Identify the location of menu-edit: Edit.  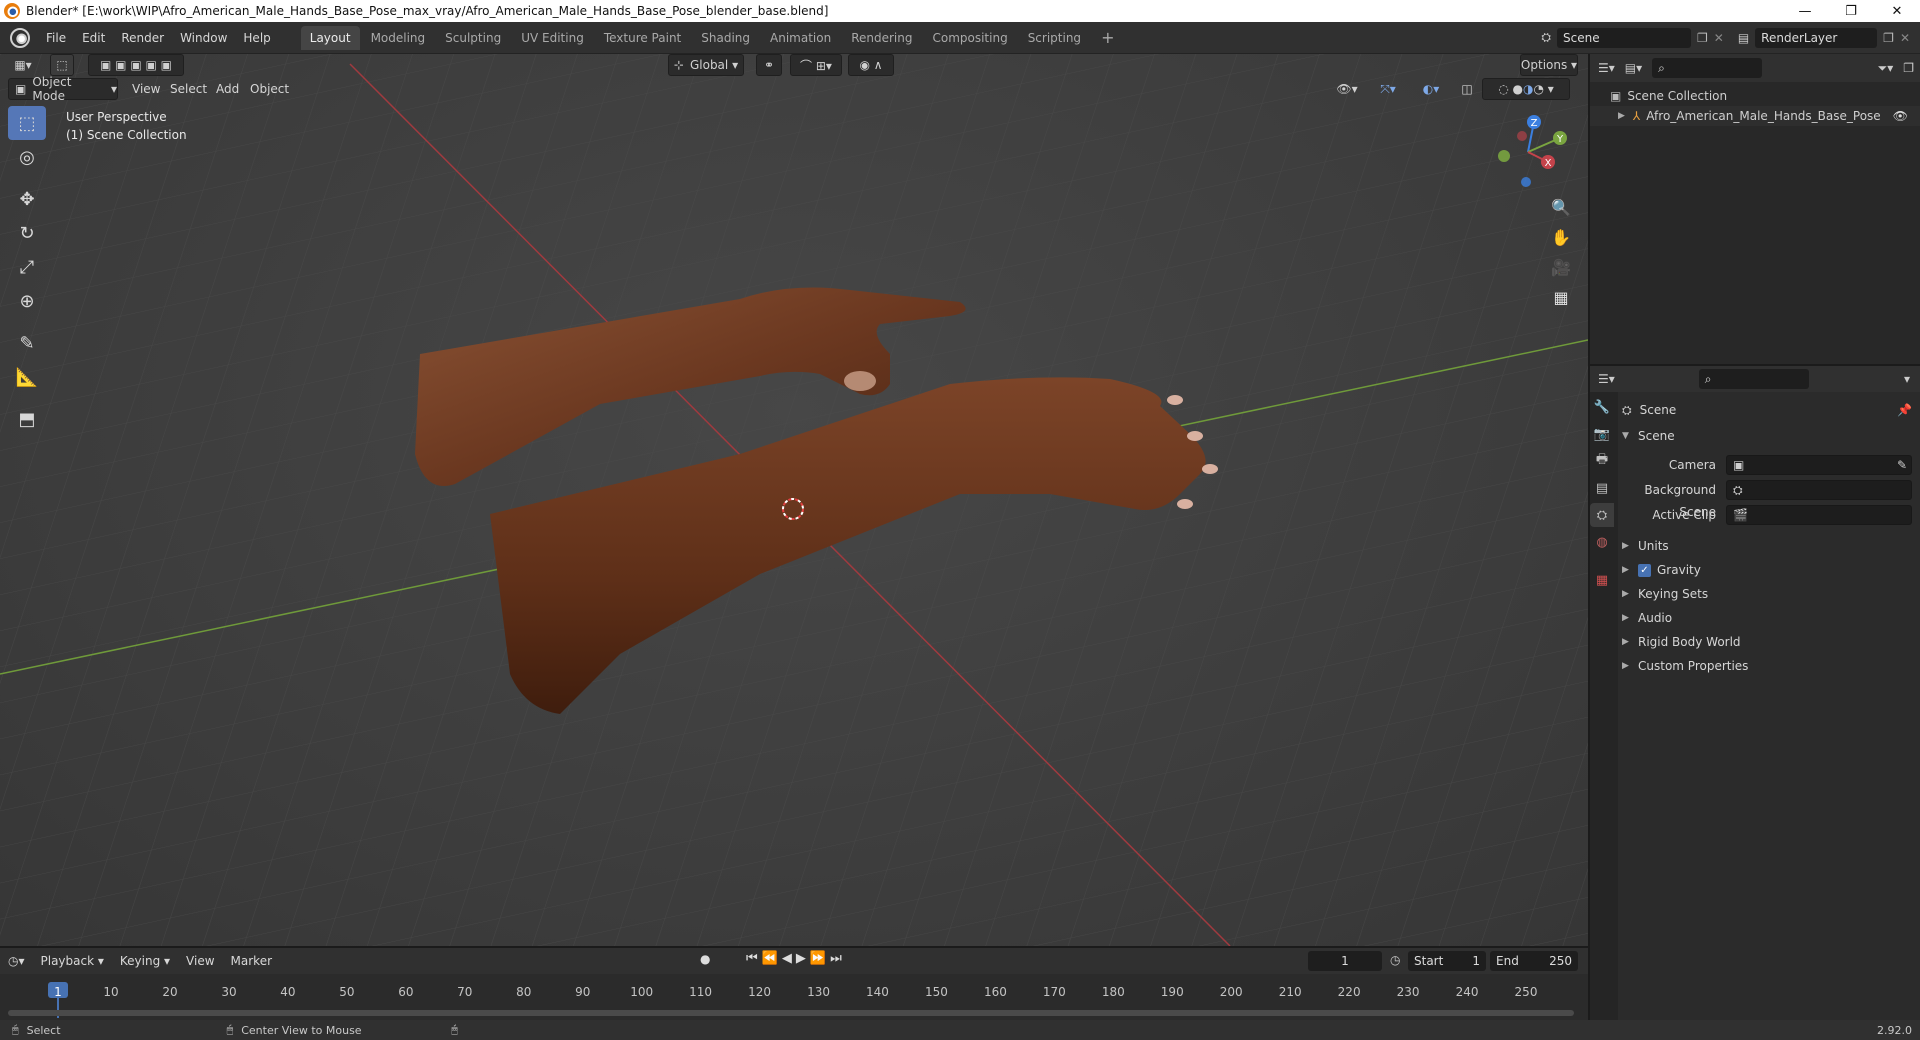
(93, 38).